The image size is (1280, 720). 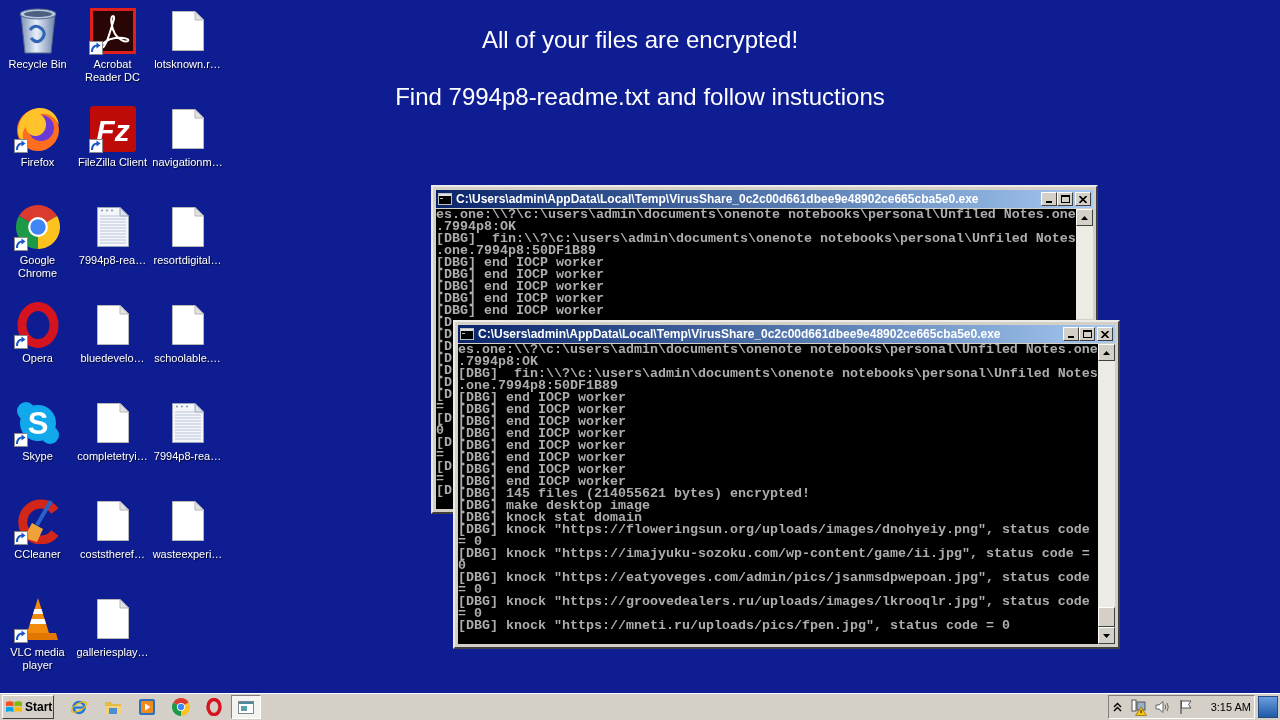 I want to click on icon-label: Opera, so click(x=37, y=358).